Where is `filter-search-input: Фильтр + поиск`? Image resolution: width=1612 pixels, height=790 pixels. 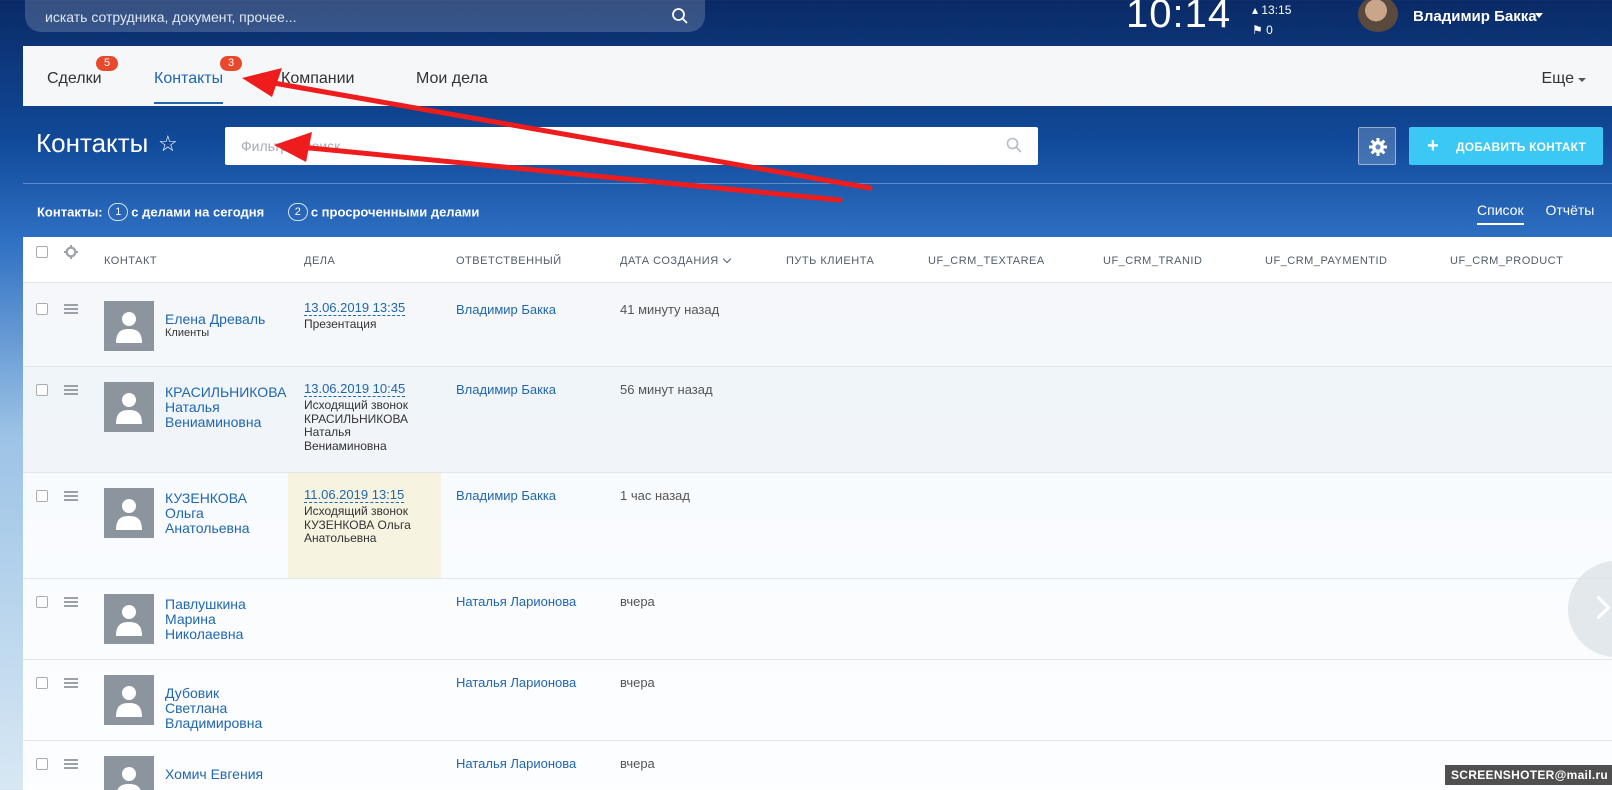
filter-search-input: Фильтр + поиск is located at coordinates (631, 146).